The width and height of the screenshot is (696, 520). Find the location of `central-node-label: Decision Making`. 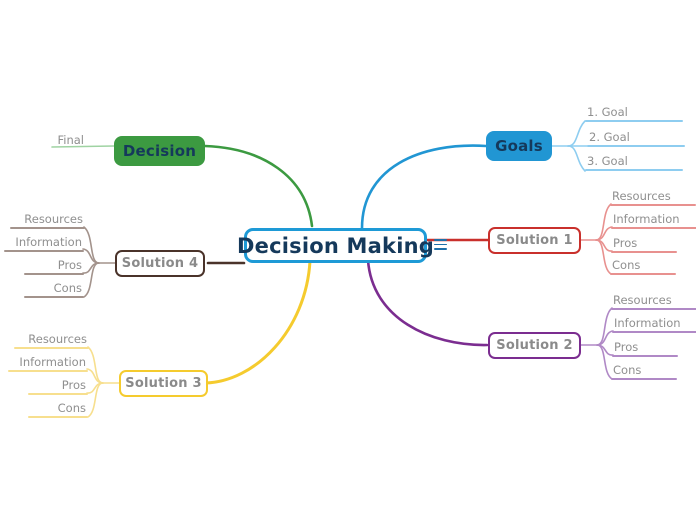

central-node-label: Decision Making is located at coordinates (335, 245).